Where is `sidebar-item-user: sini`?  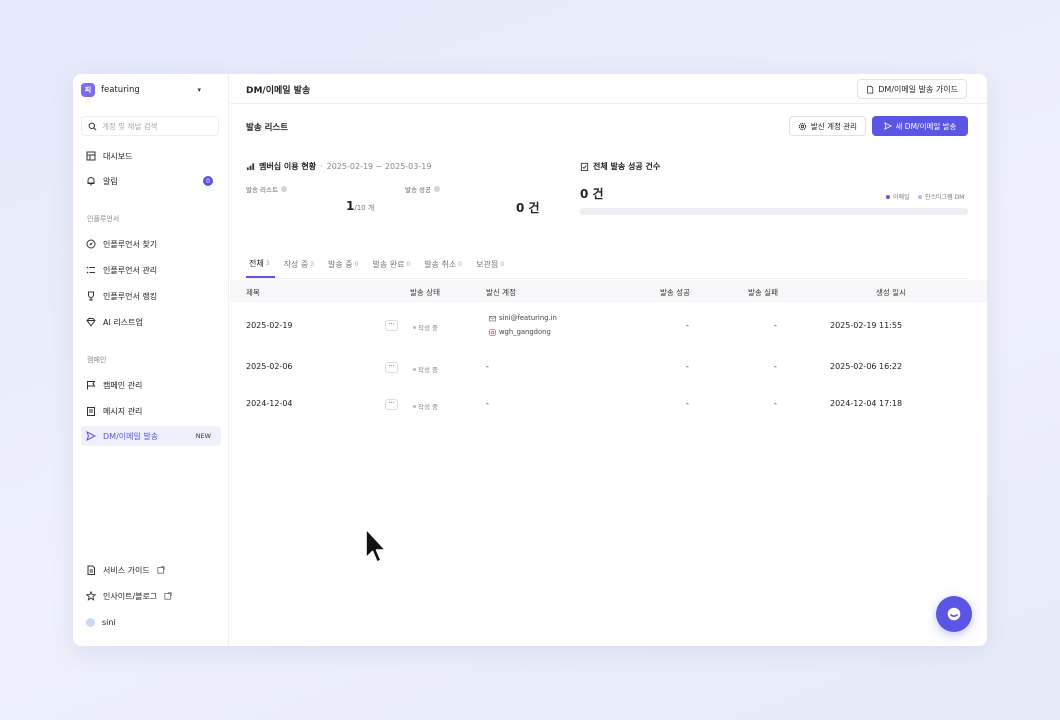
sidebar-item-user: sini is located at coordinates (151, 622).